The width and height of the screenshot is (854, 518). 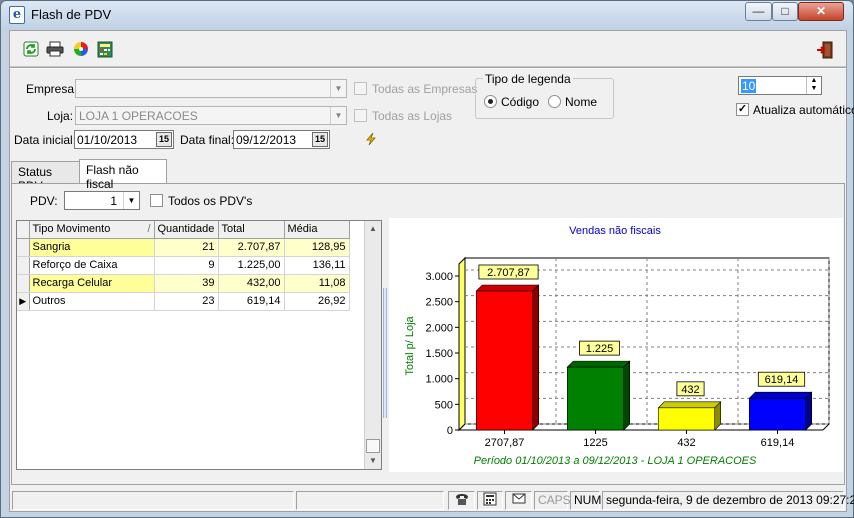 What do you see at coordinates (266, 140) in the screenshot?
I see `data-final-value: 09/12/2013` at bounding box center [266, 140].